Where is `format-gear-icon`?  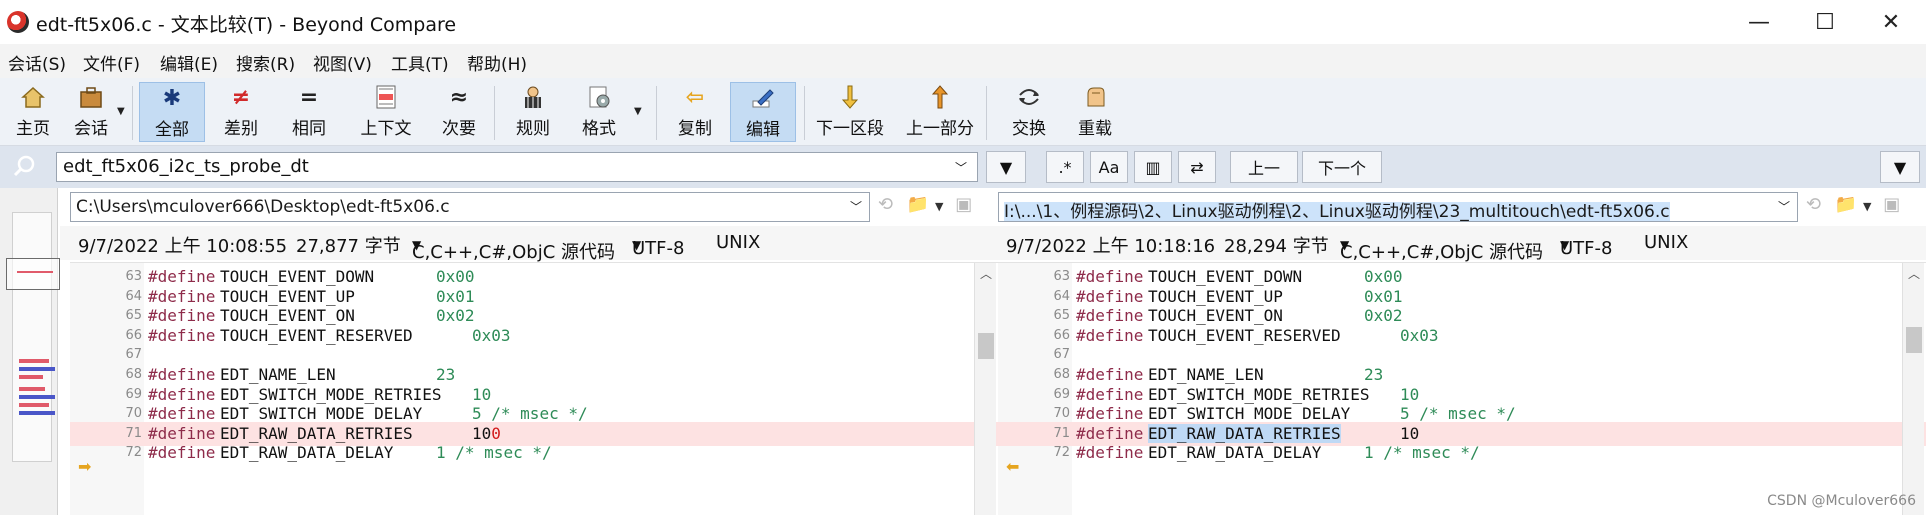 format-gear-icon is located at coordinates (599, 97).